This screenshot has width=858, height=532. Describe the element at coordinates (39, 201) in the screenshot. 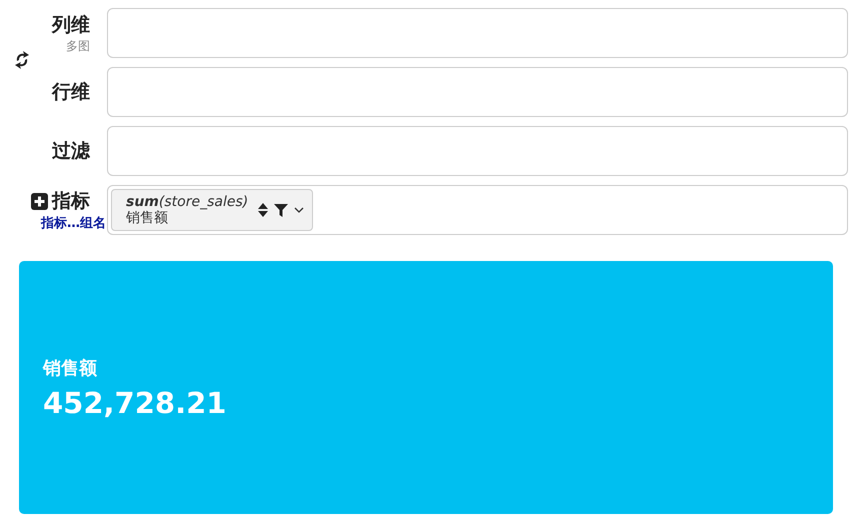

I see `add-icon` at that location.